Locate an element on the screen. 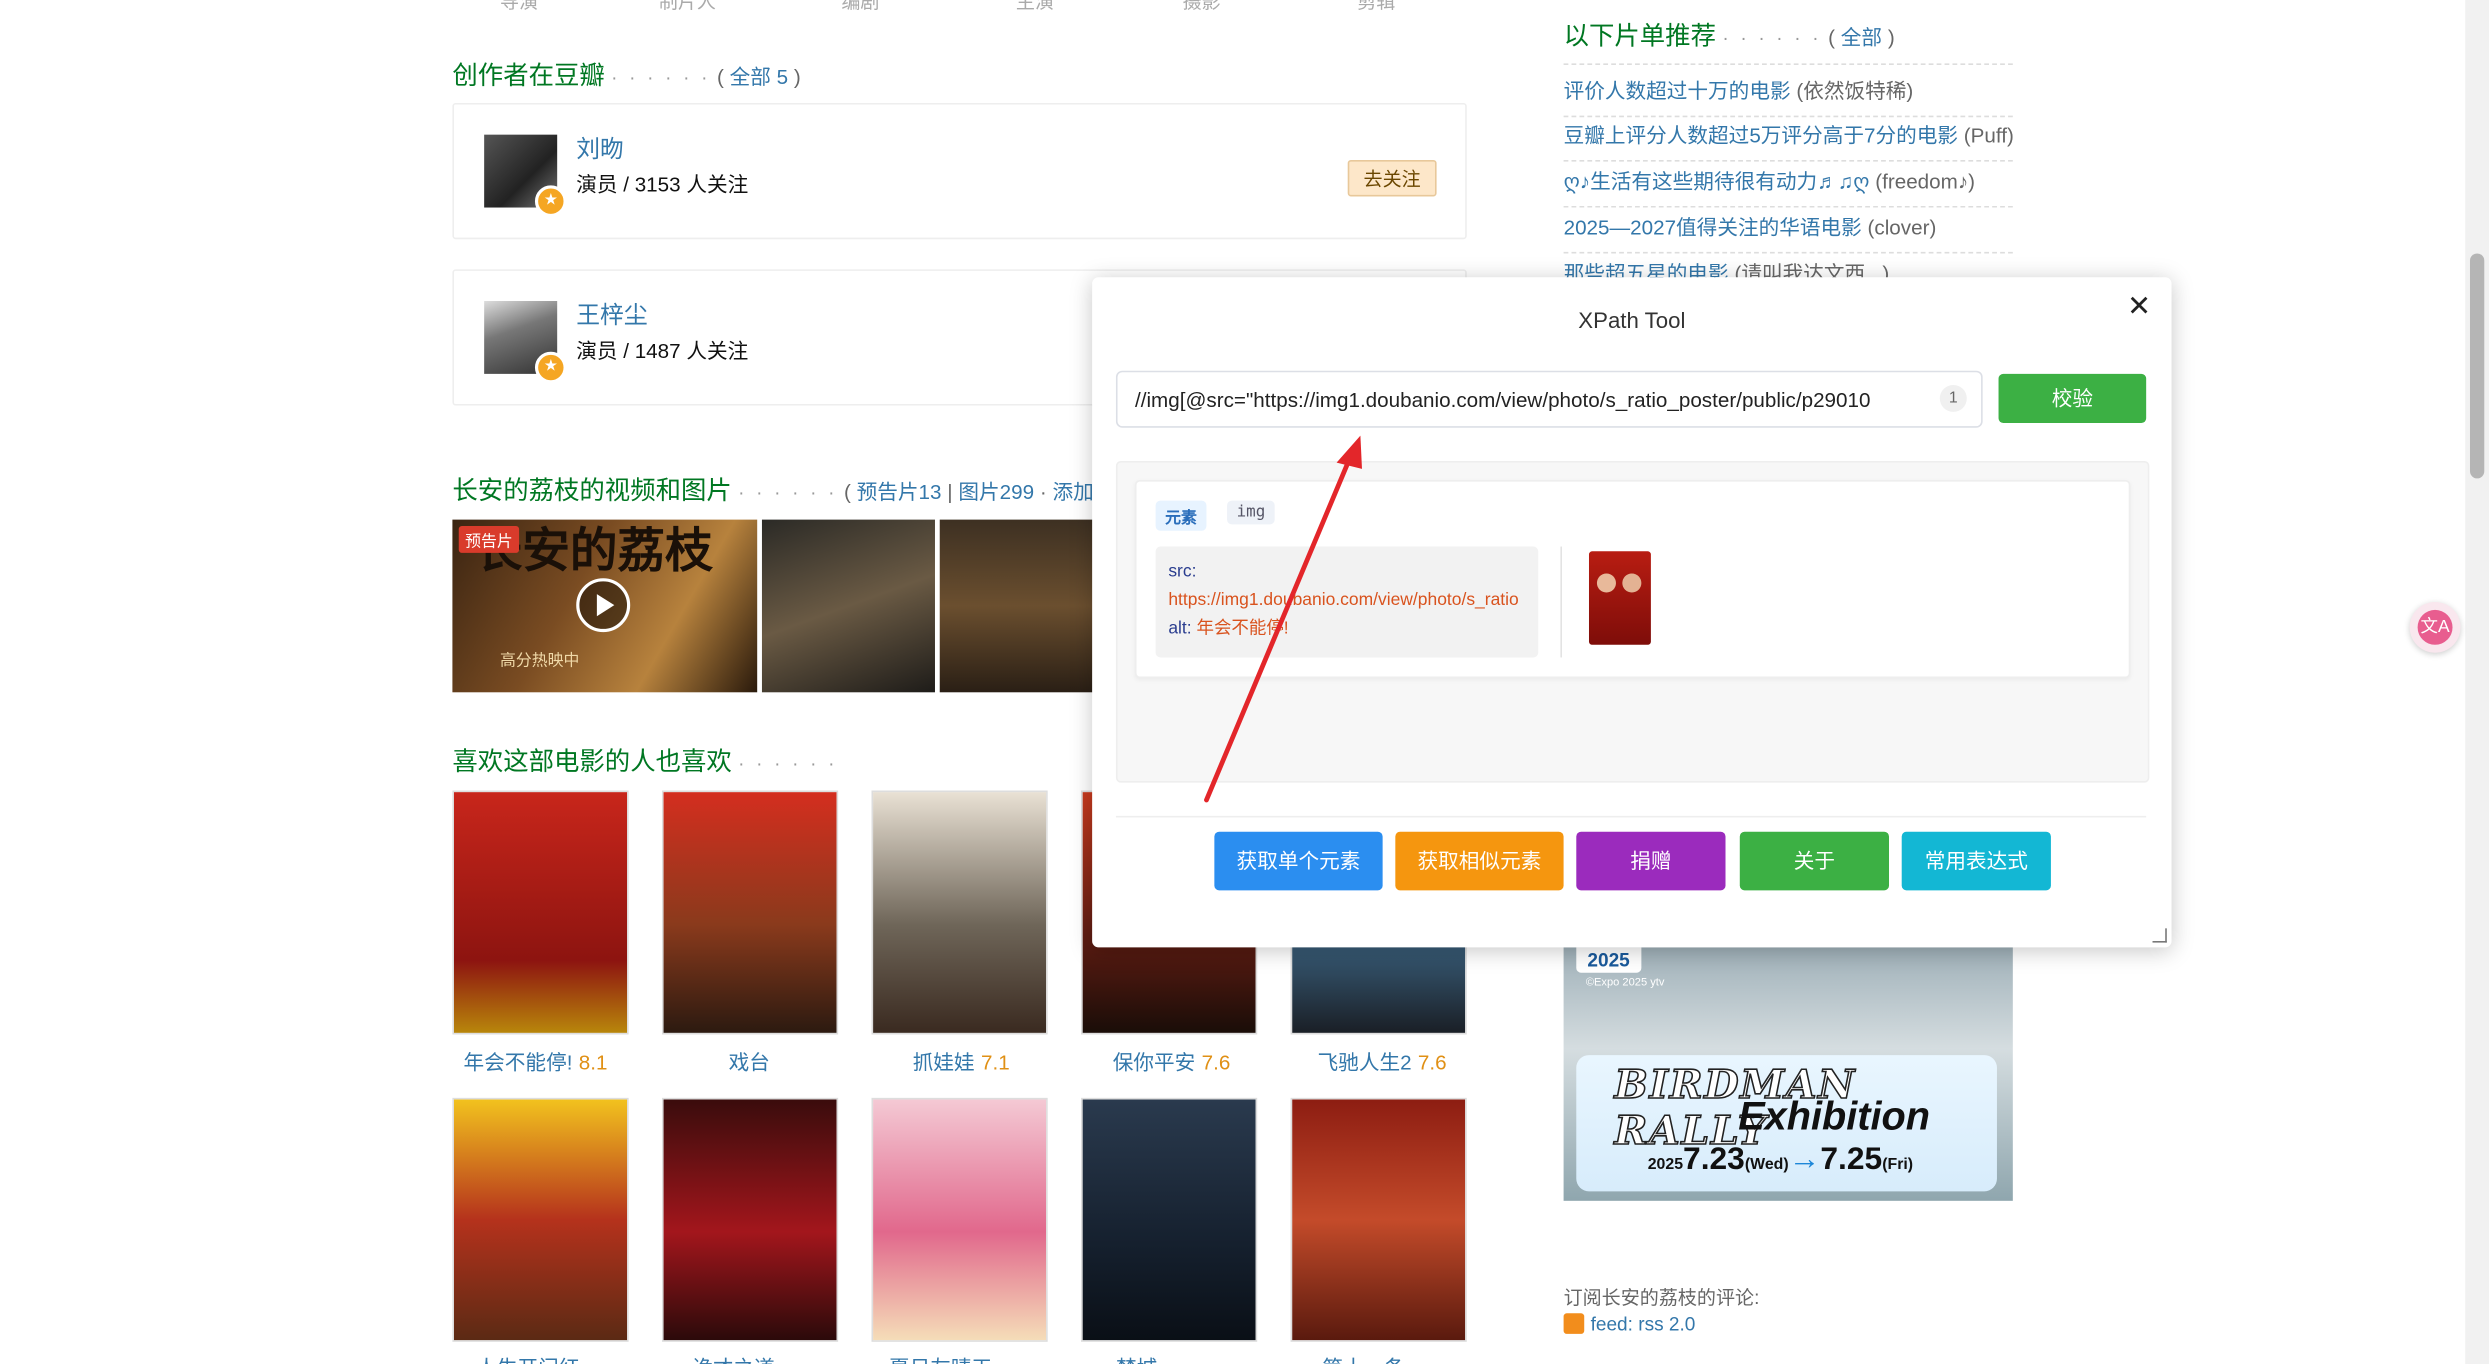  doulist-link: 那些超五星的电影 is located at coordinates (1646, 269).